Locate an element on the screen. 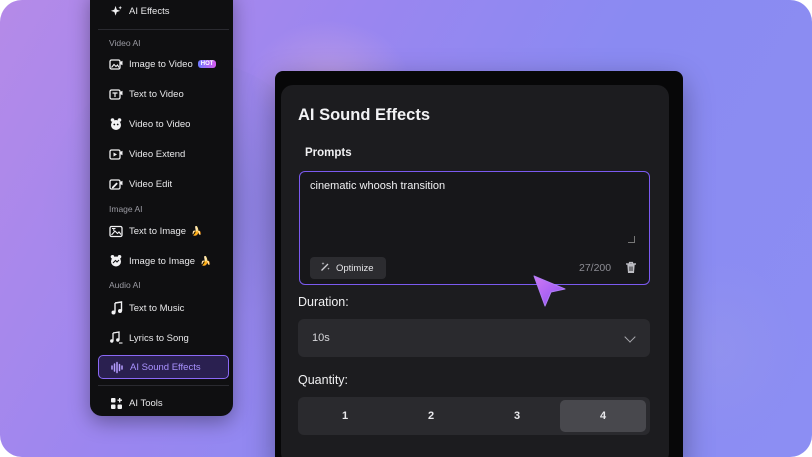  optimize-button: Optimize is located at coordinates (348, 268).